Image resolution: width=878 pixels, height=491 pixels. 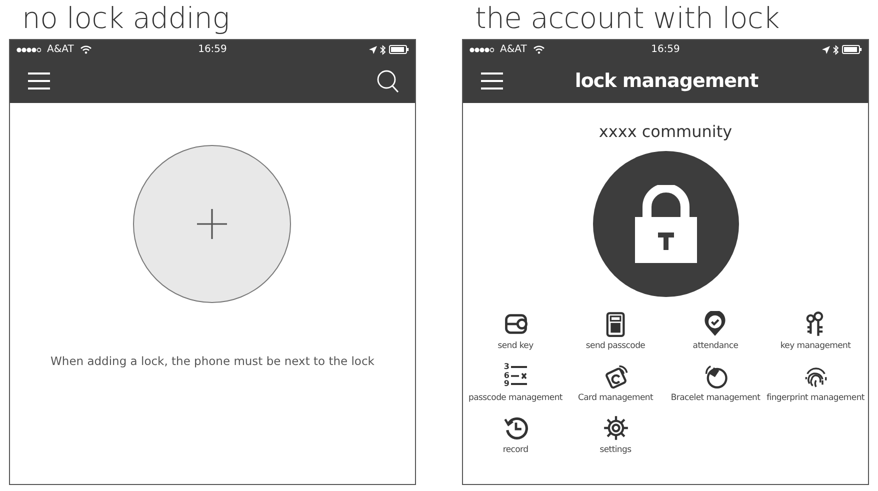 What do you see at coordinates (125, 18) in the screenshot?
I see `caption: no lock adding` at bounding box center [125, 18].